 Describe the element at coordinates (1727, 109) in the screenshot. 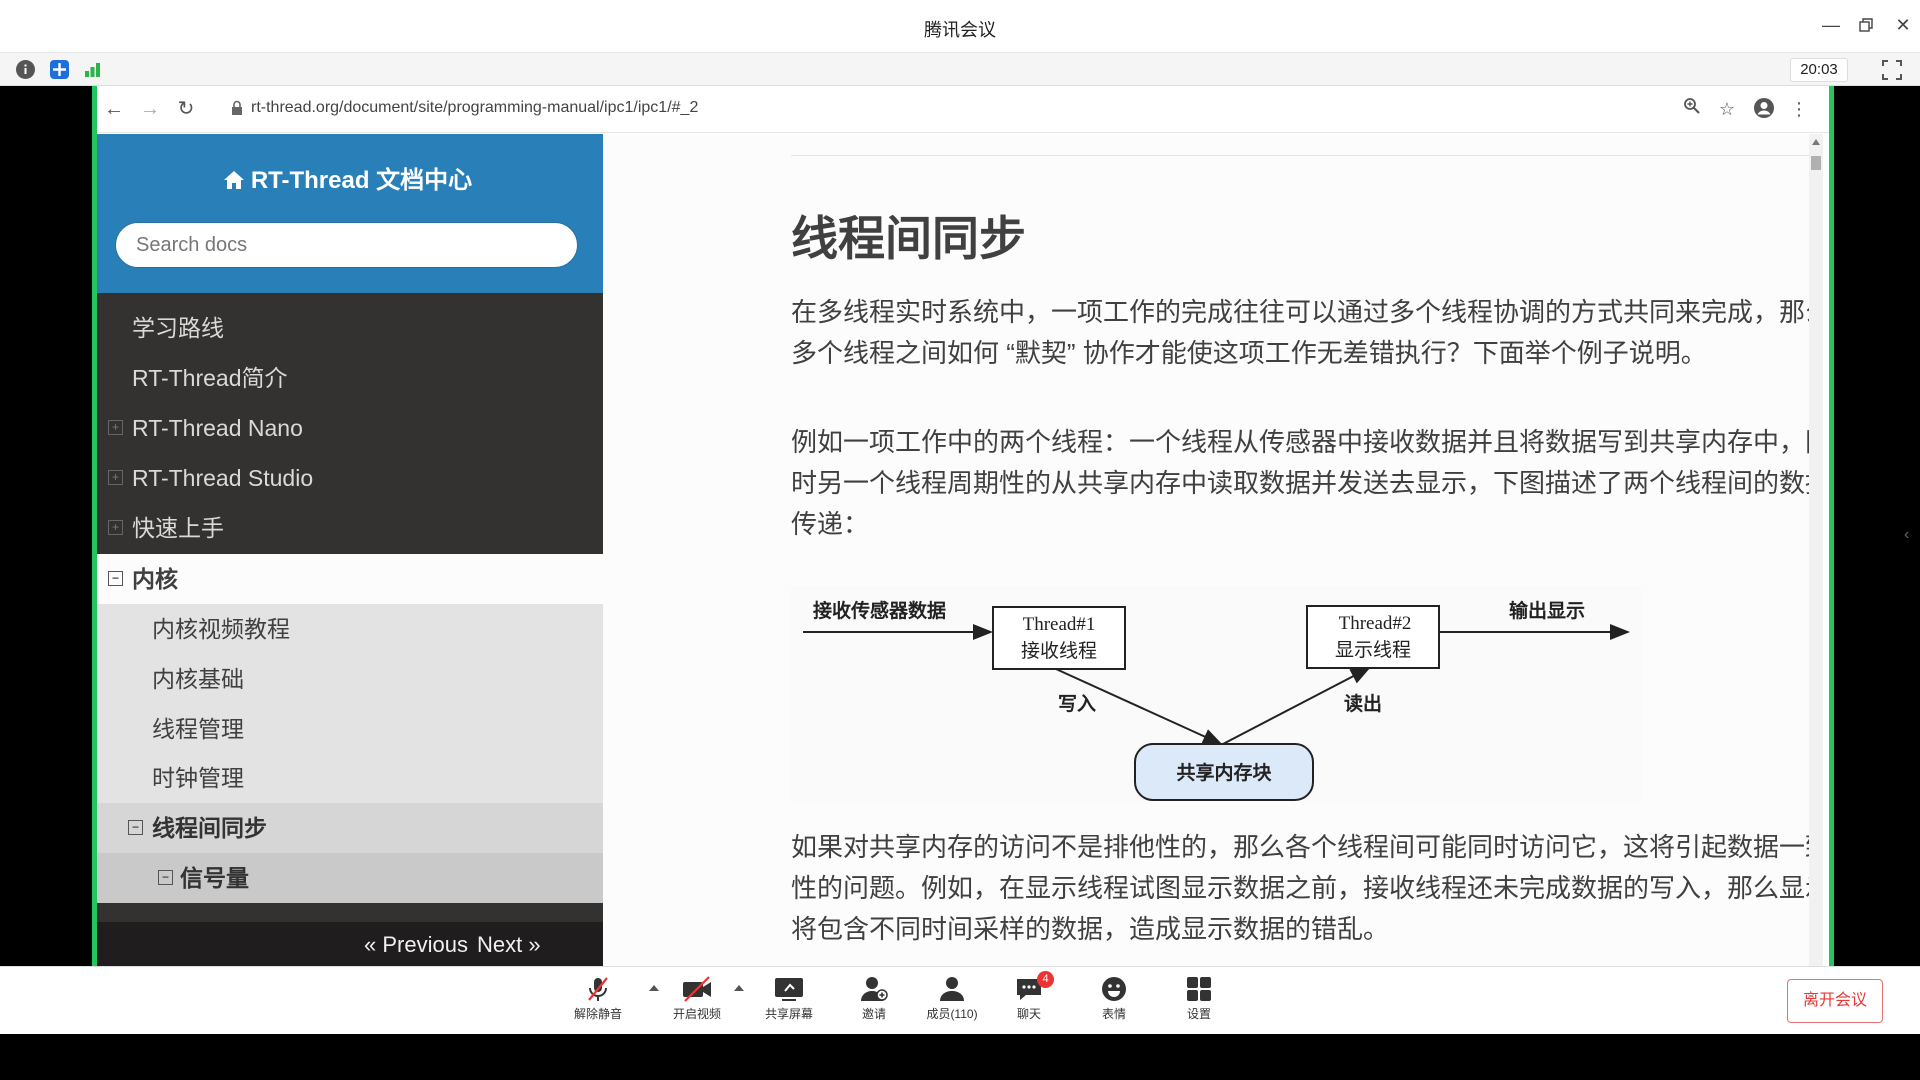

I see `bookmark-star-icon: ☆` at that location.